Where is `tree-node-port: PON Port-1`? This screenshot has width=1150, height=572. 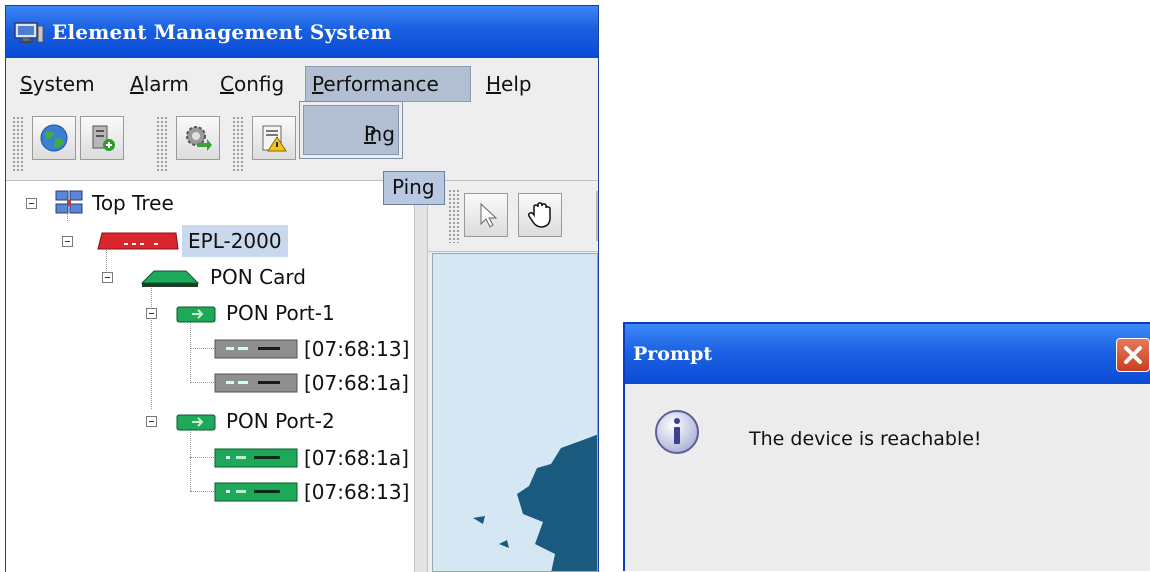 tree-node-port: PON Port-1 is located at coordinates (266, 313).